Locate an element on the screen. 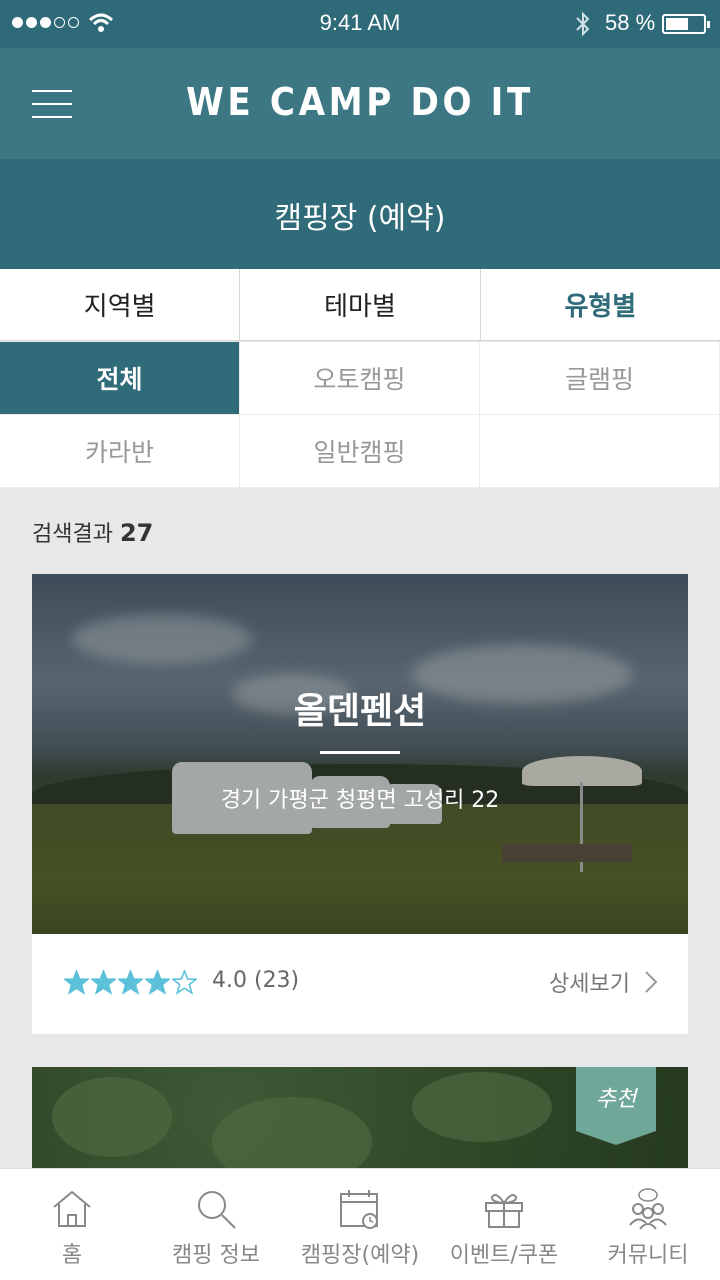 The width and height of the screenshot is (720, 1280). result-count-value: 27 is located at coordinates (136, 533).